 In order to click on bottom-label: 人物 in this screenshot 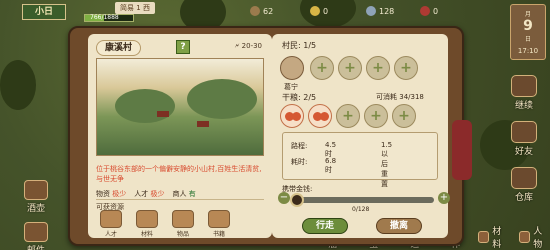, I will do `click(538, 238)`.